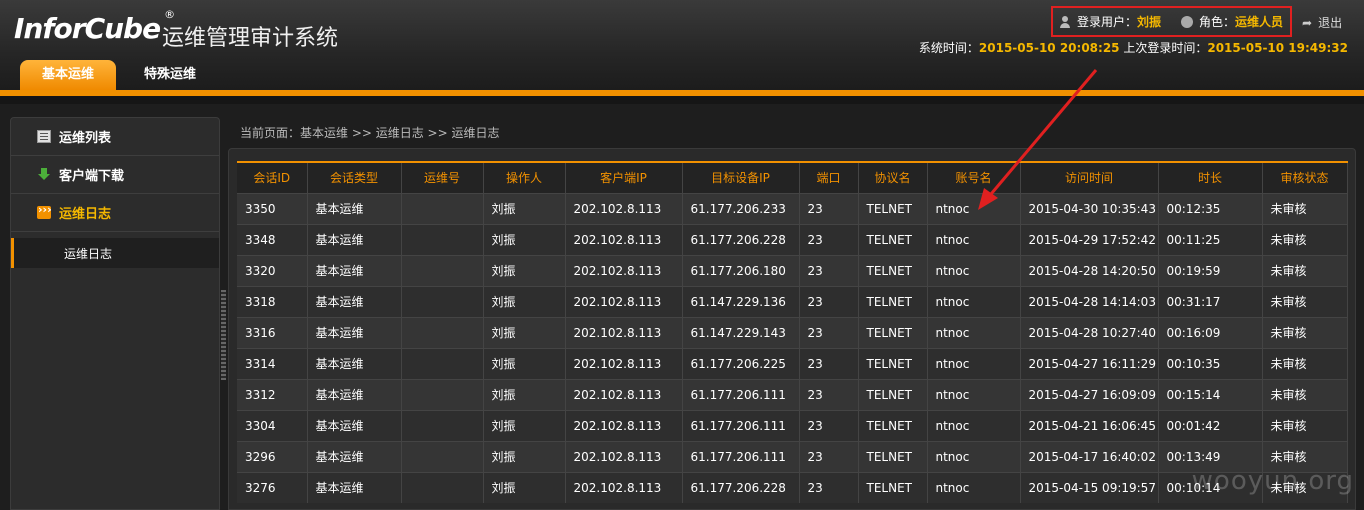 The height and width of the screenshot is (510, 1364). I want to click on breadcrumb: 当前页面：基本运维 >> 运维日志 >> 运维日志, so click(370, 133).